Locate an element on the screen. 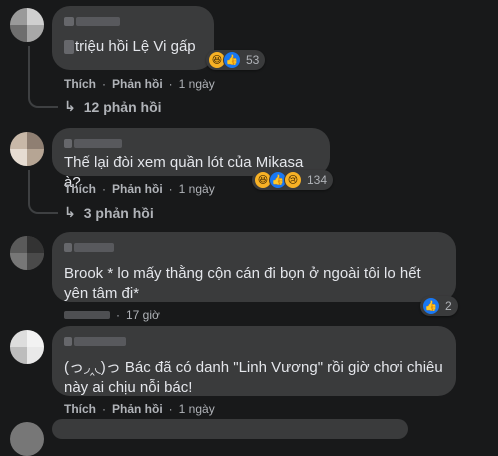  comment-bubble: triệu hồi Lệ Vi gấp is located at coordinates (133, 38).